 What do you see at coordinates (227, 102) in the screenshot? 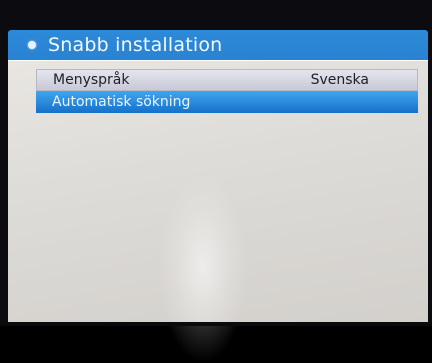
I see `menu-item-automatic-search: Automatisk sökning` at bounding box center [227, 102].